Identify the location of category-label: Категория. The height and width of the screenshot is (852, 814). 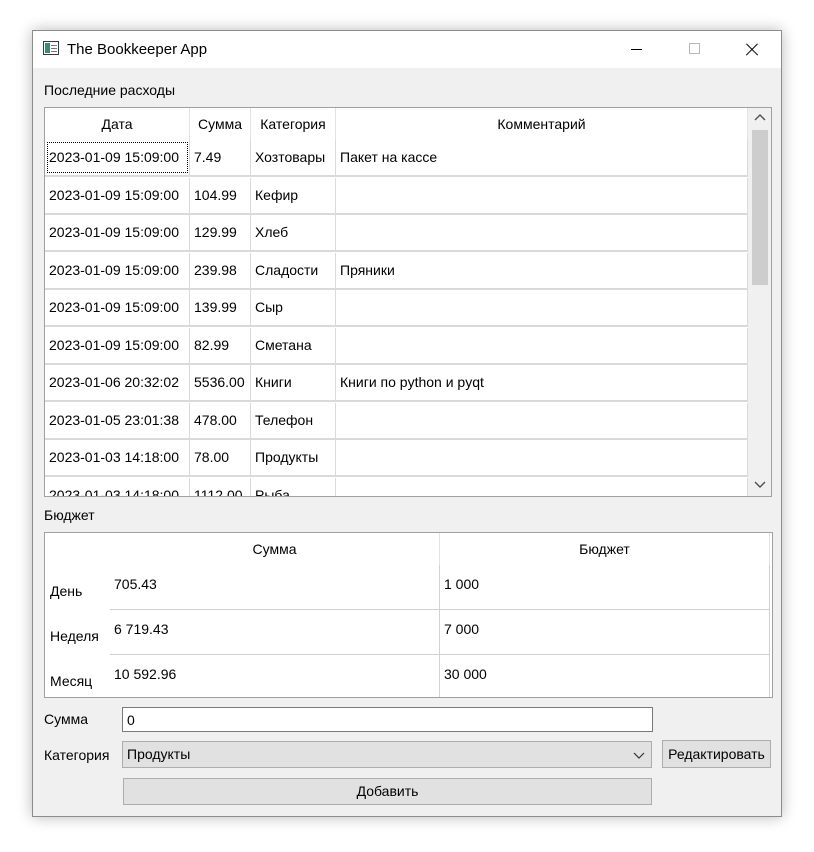
(77, 755).